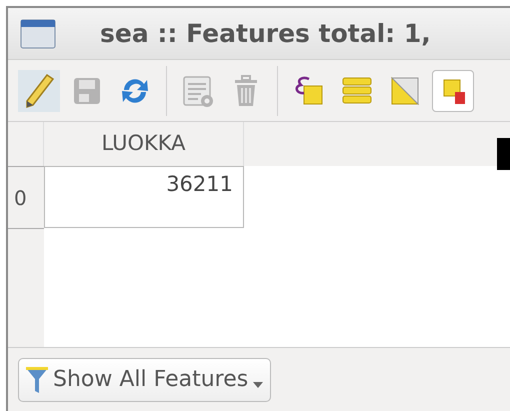 This screenshot has height=411, width=510. I want to click on filter-dropdown-button: Show All Features, so click(145, 380).